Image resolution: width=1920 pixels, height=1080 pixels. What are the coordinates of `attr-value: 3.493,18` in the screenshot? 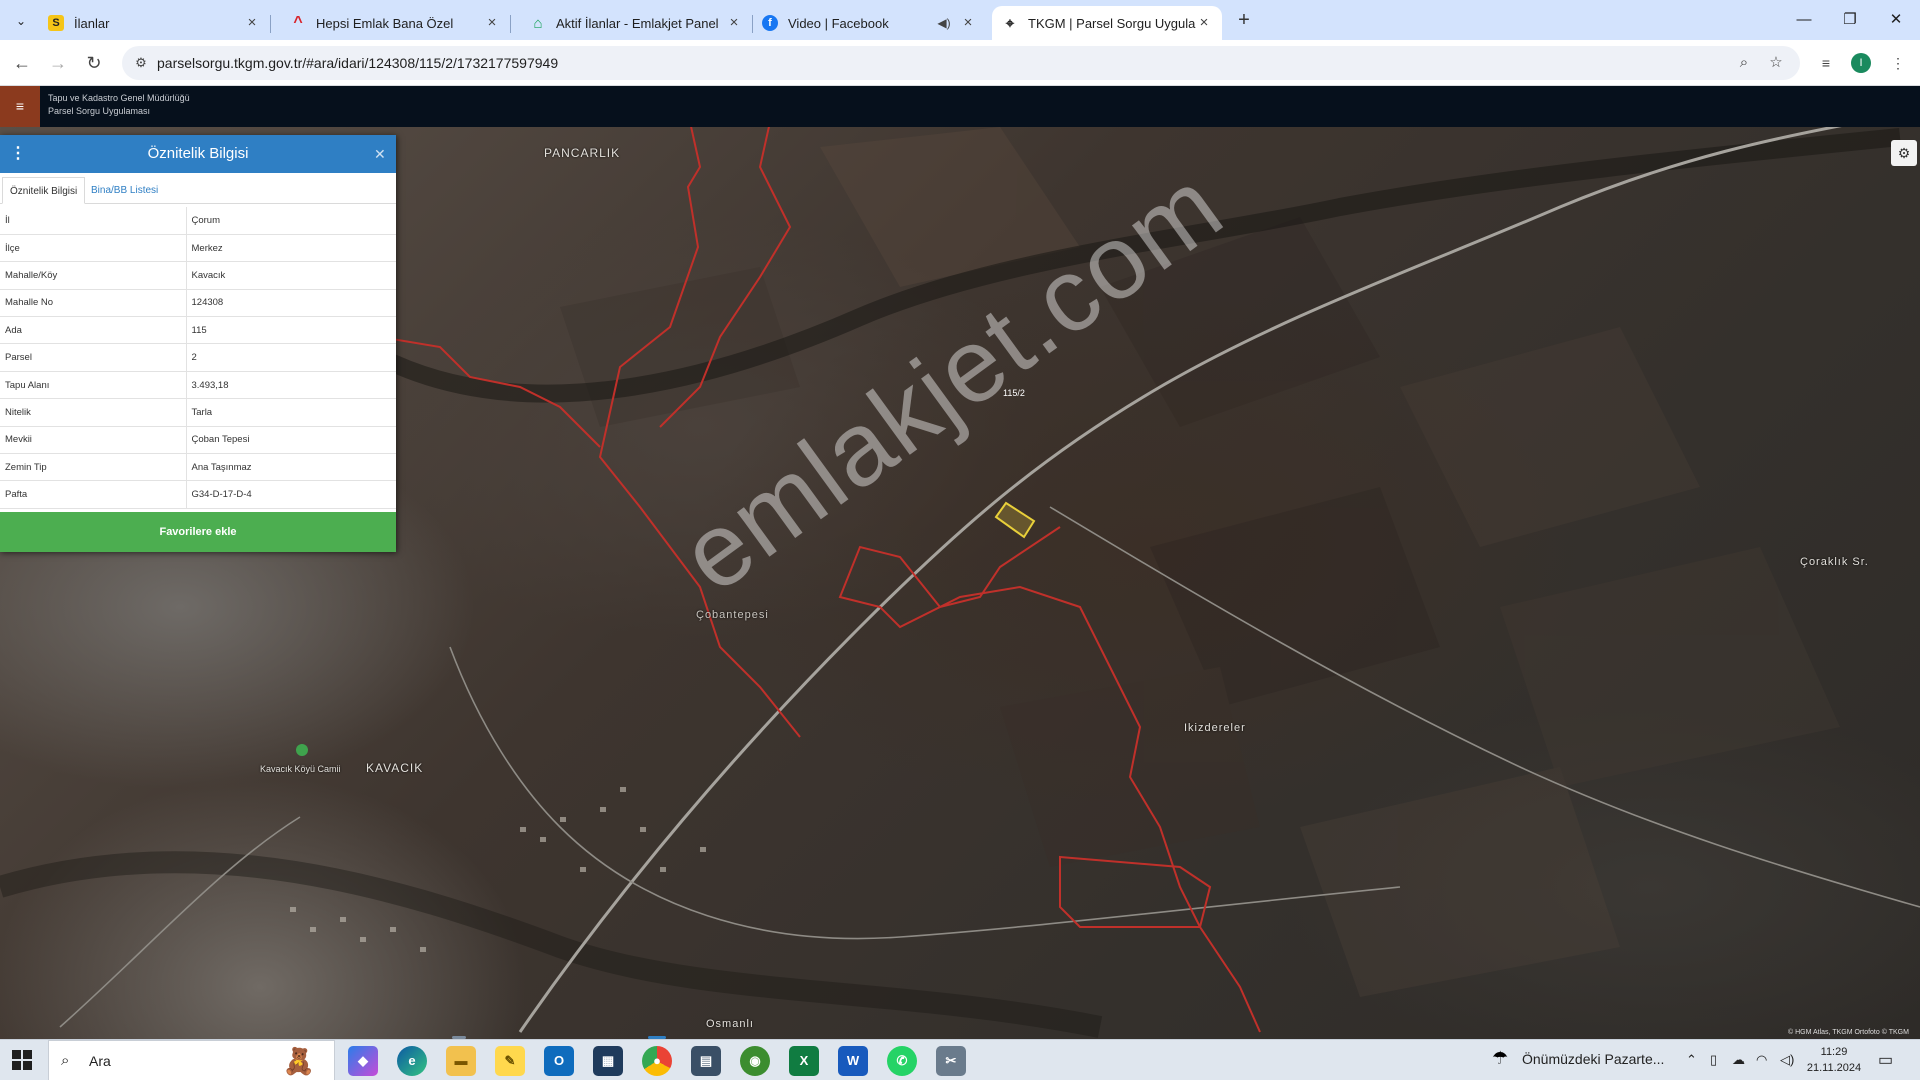 It's located at (291, 385).